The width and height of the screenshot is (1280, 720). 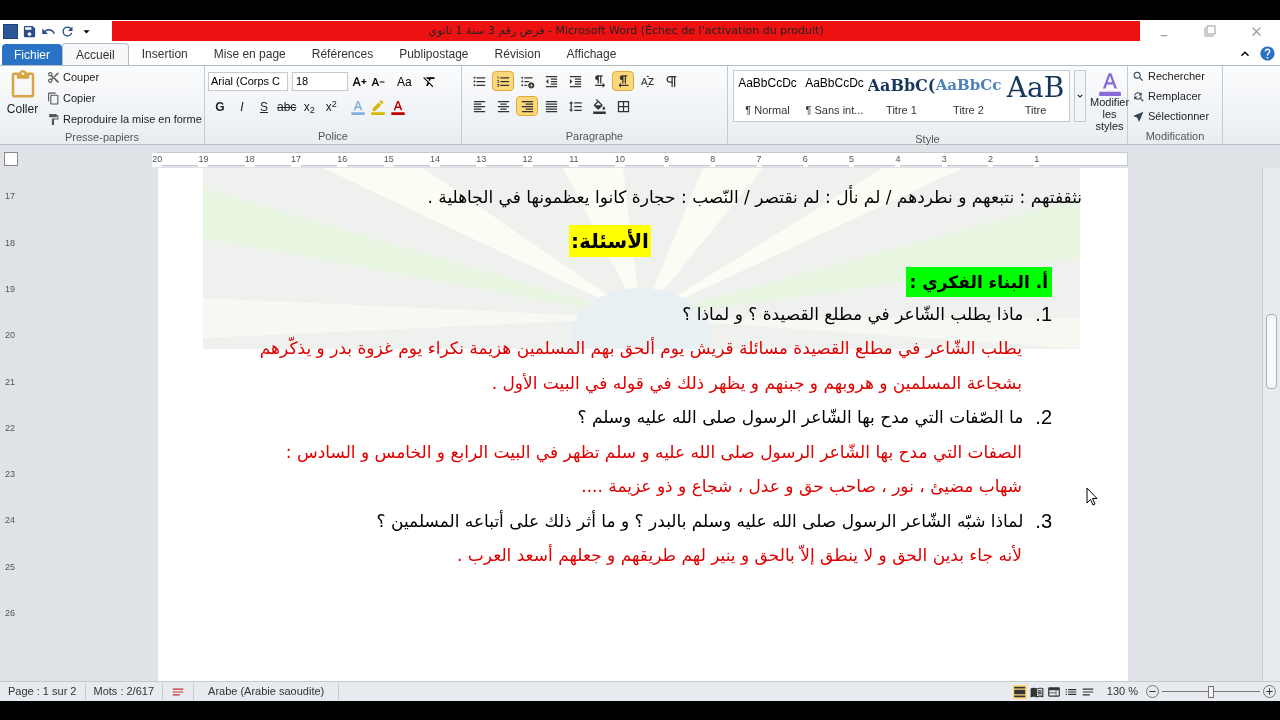 What do you see at coordinates (623, 106) in the screenshot?
I see `borders-icon` at bounding box center [623, 106].